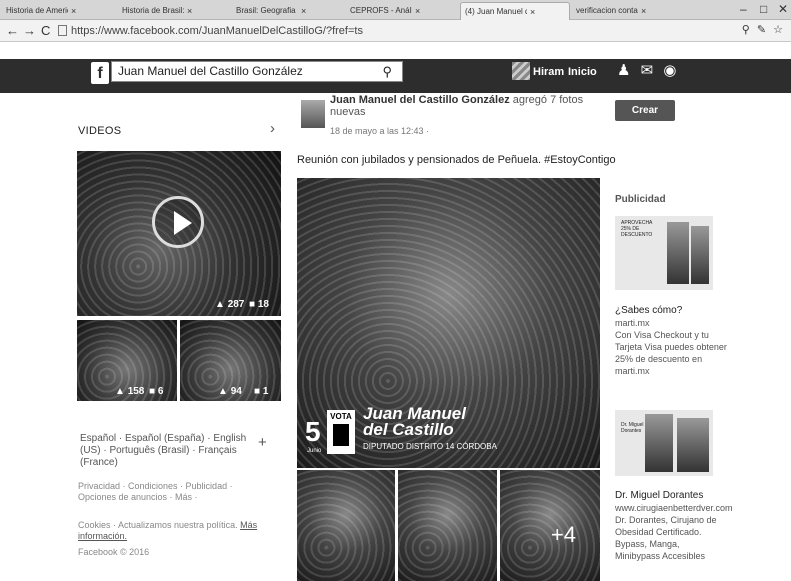 The image size is (791, 581). I want to click on home-link: Inicio, so click(582, 72).